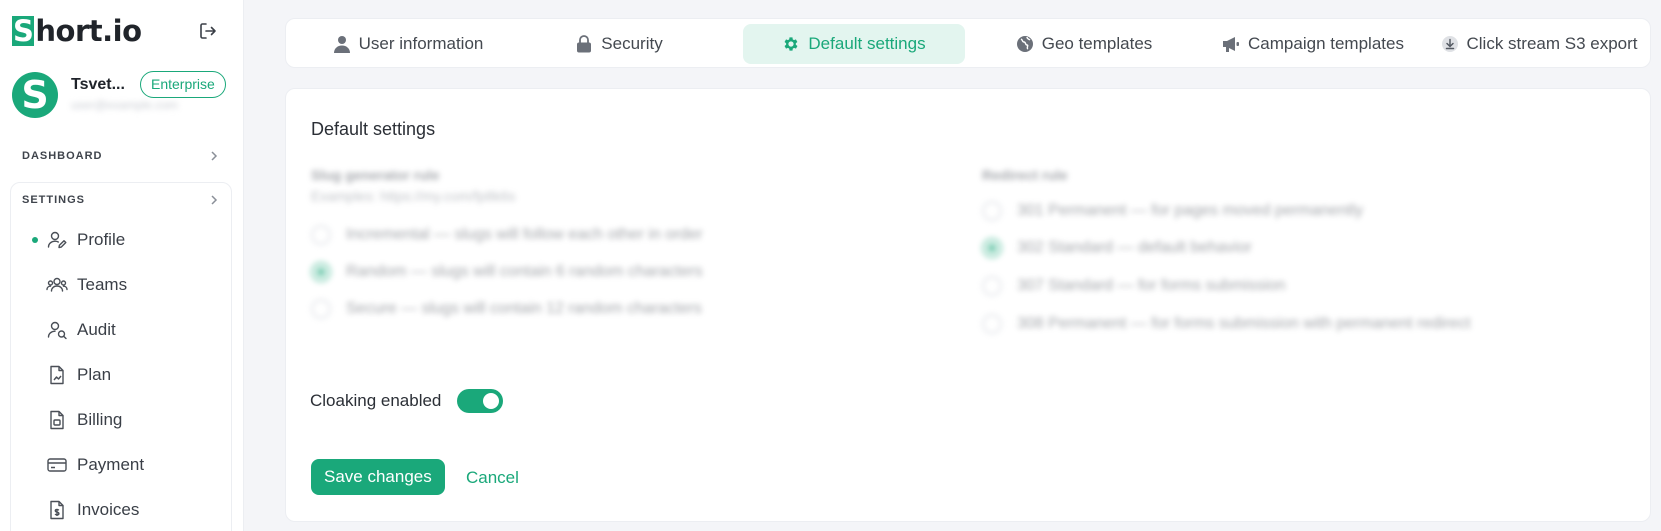 This screenshot has height=531, width=1661. I want to click on user-search-icon, so click(57, 330).